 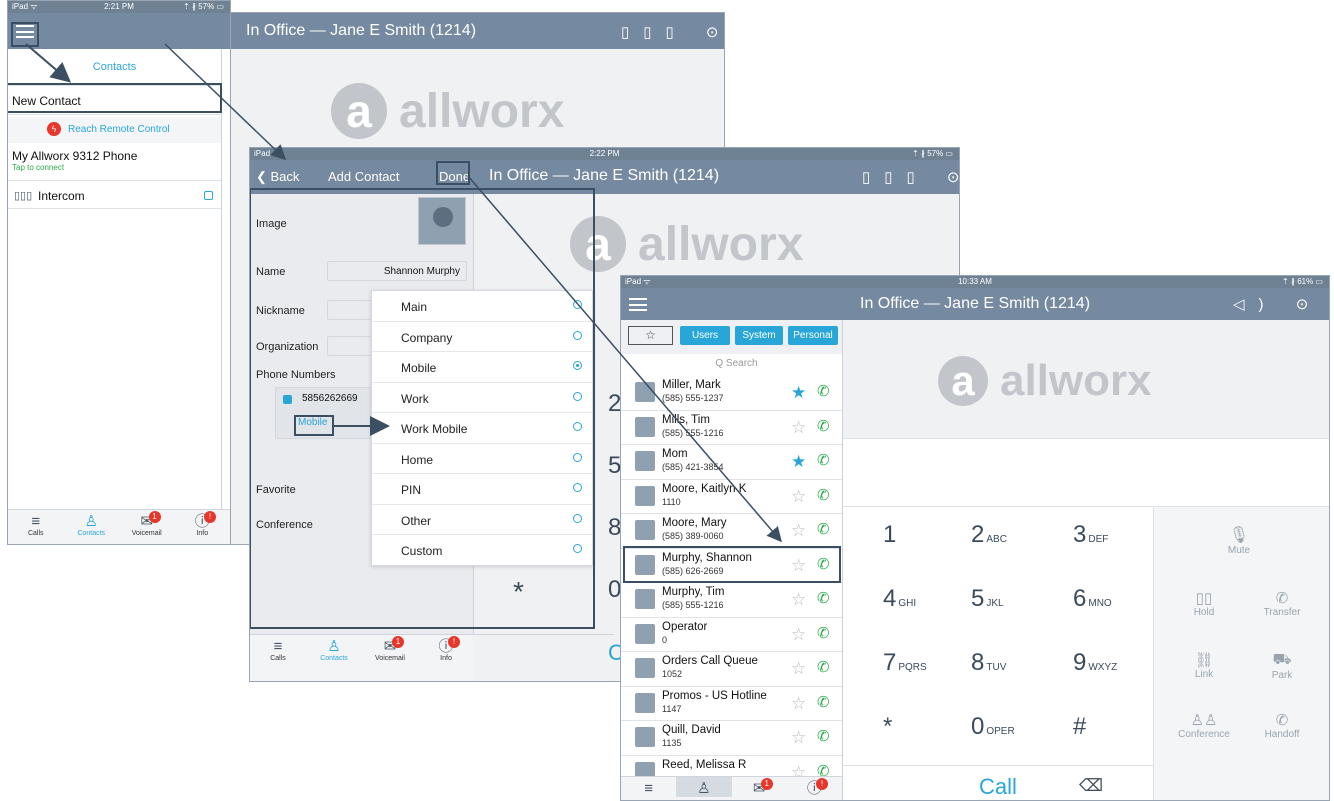 What do you see at coordinates (905, 663) in the screenshot?
I see `key-7: 7 PQRS` at bounding box center [905, 663].